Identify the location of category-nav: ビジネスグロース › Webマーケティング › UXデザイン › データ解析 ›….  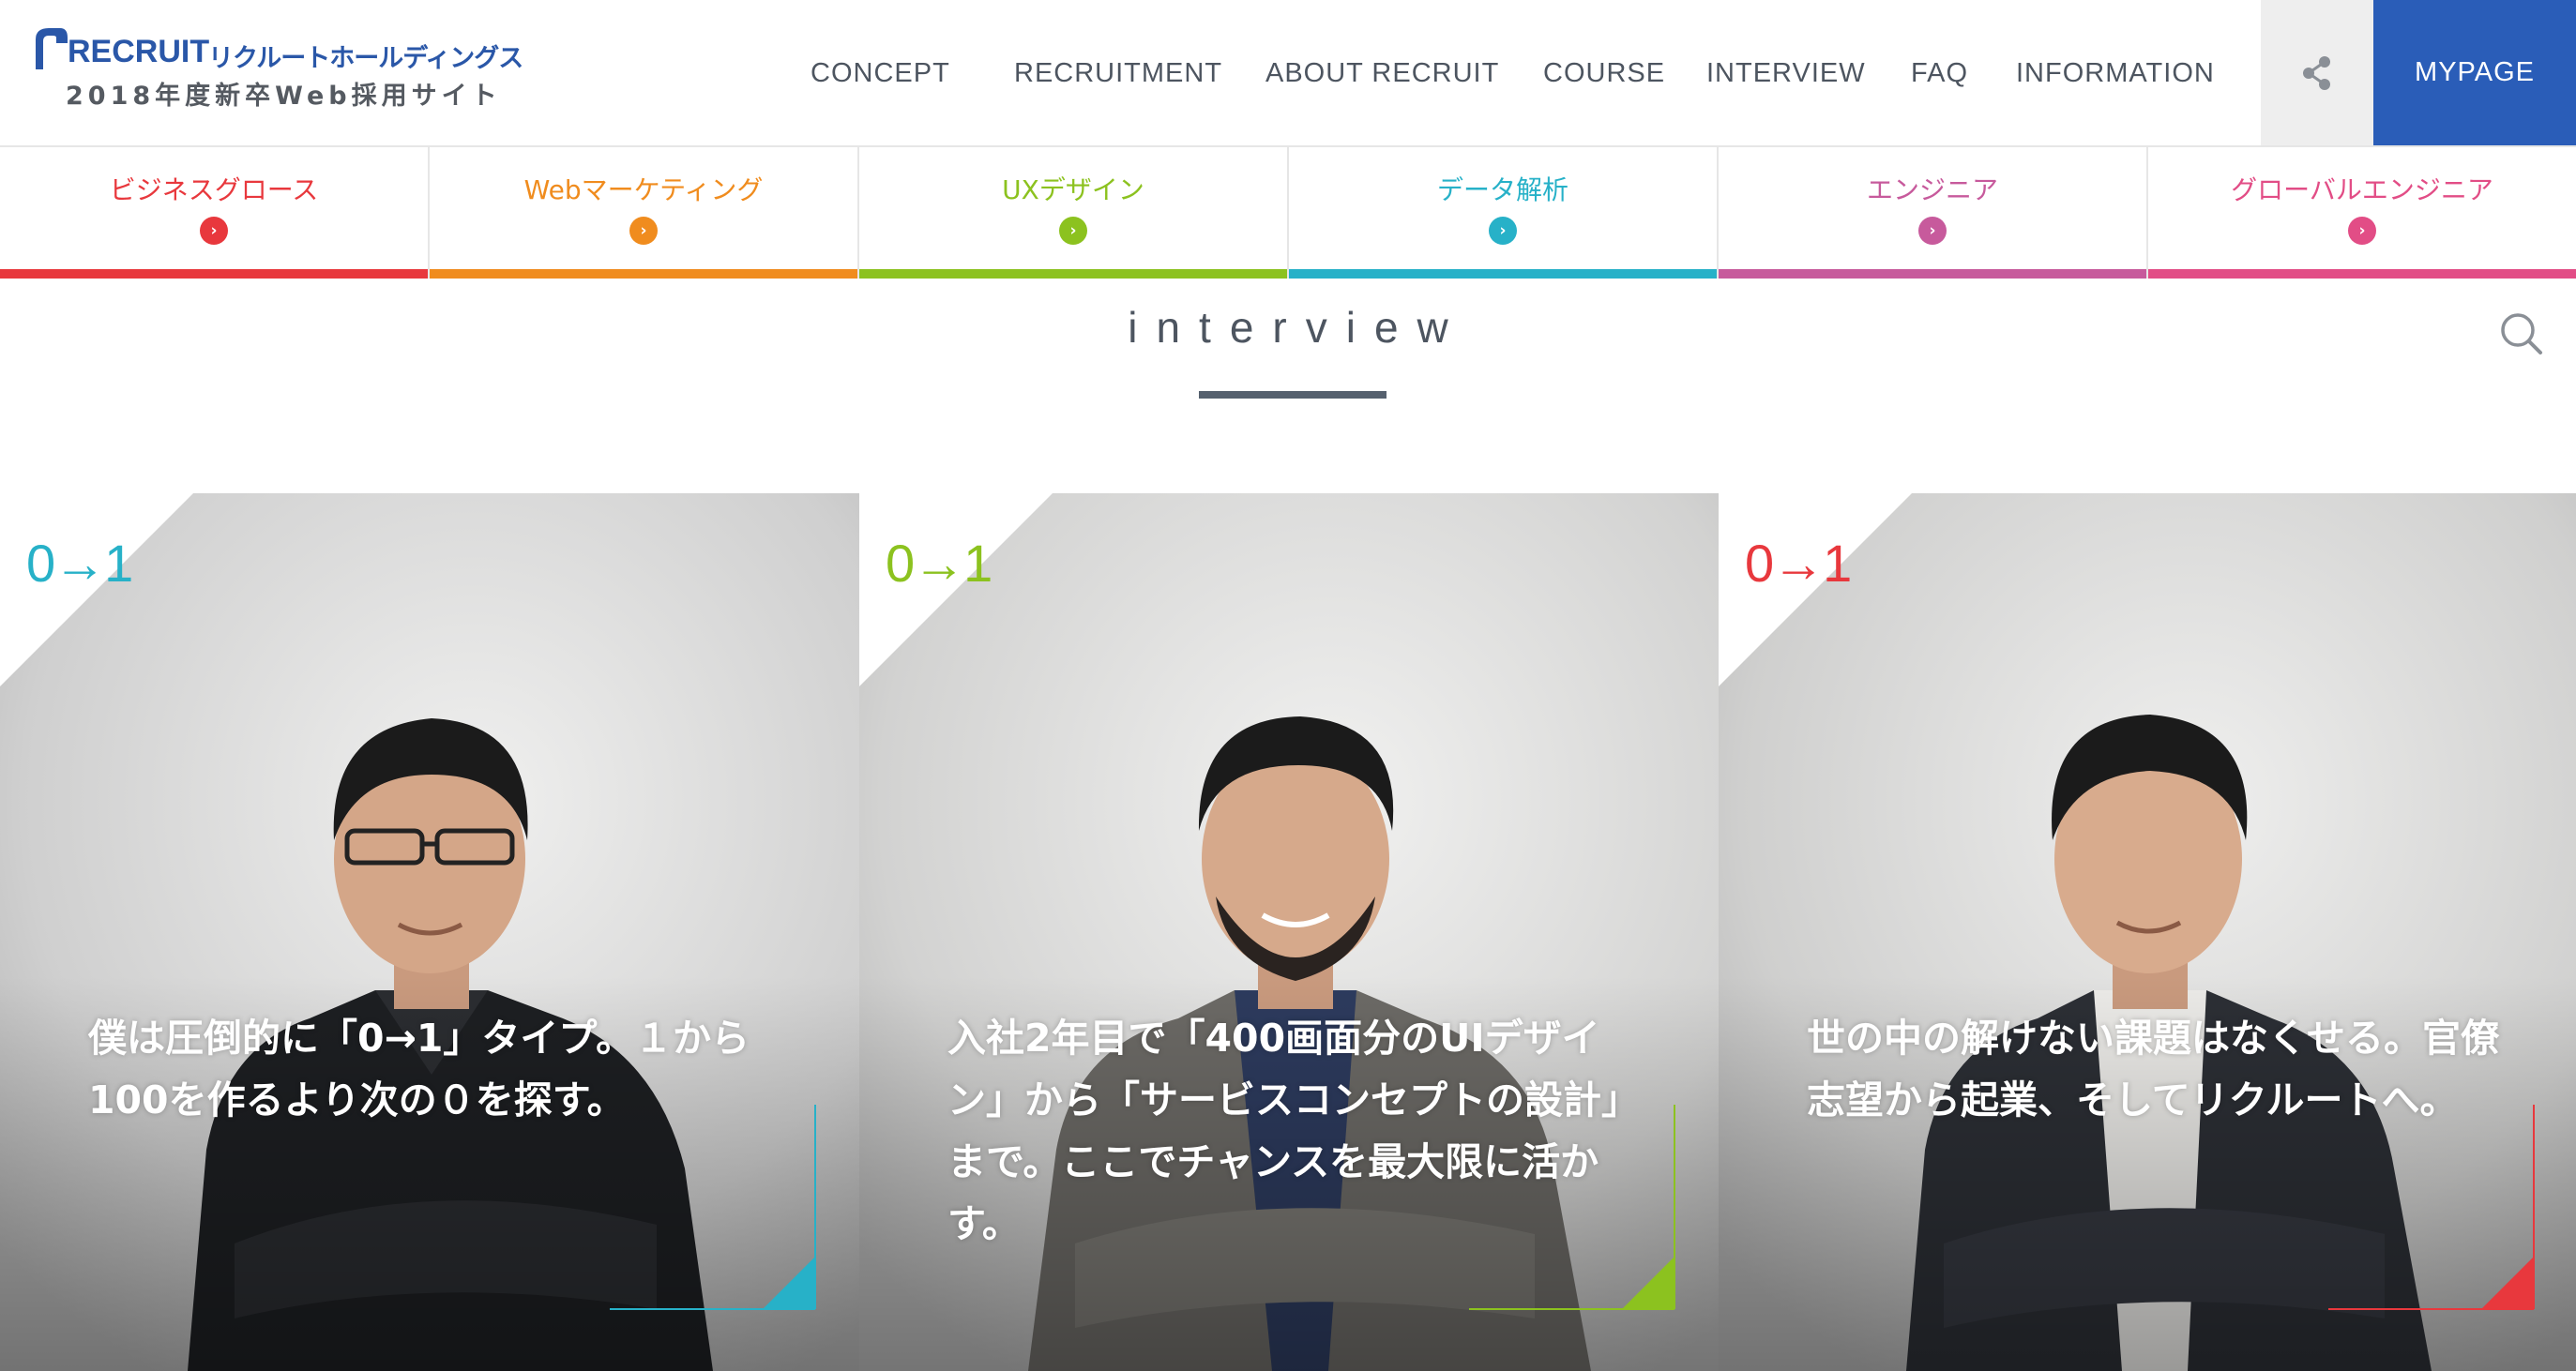
(1288, 213).